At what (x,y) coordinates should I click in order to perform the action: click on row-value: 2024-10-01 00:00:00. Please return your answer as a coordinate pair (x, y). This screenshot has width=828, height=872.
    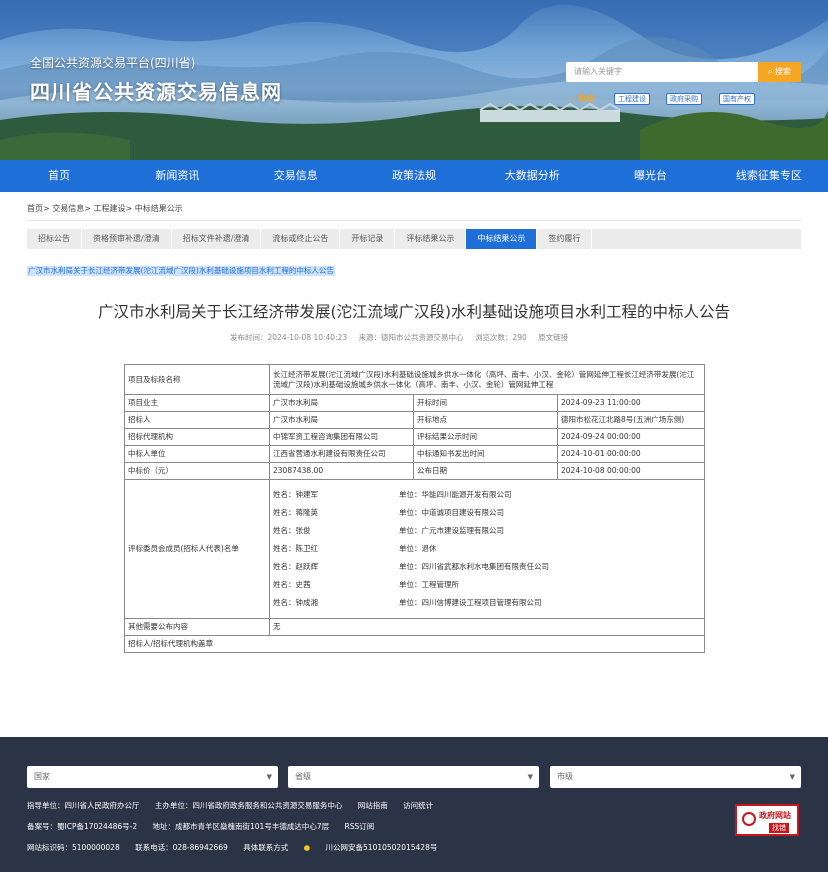
    Looking at the image, I should click on (631, 454).